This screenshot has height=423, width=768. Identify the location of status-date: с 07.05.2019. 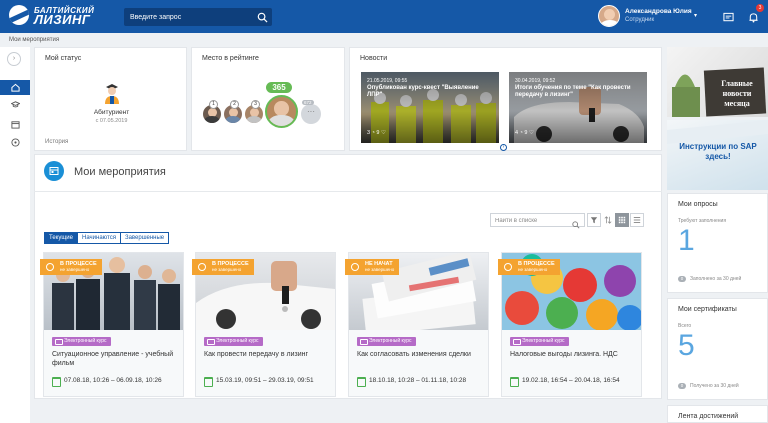
(111, 121).